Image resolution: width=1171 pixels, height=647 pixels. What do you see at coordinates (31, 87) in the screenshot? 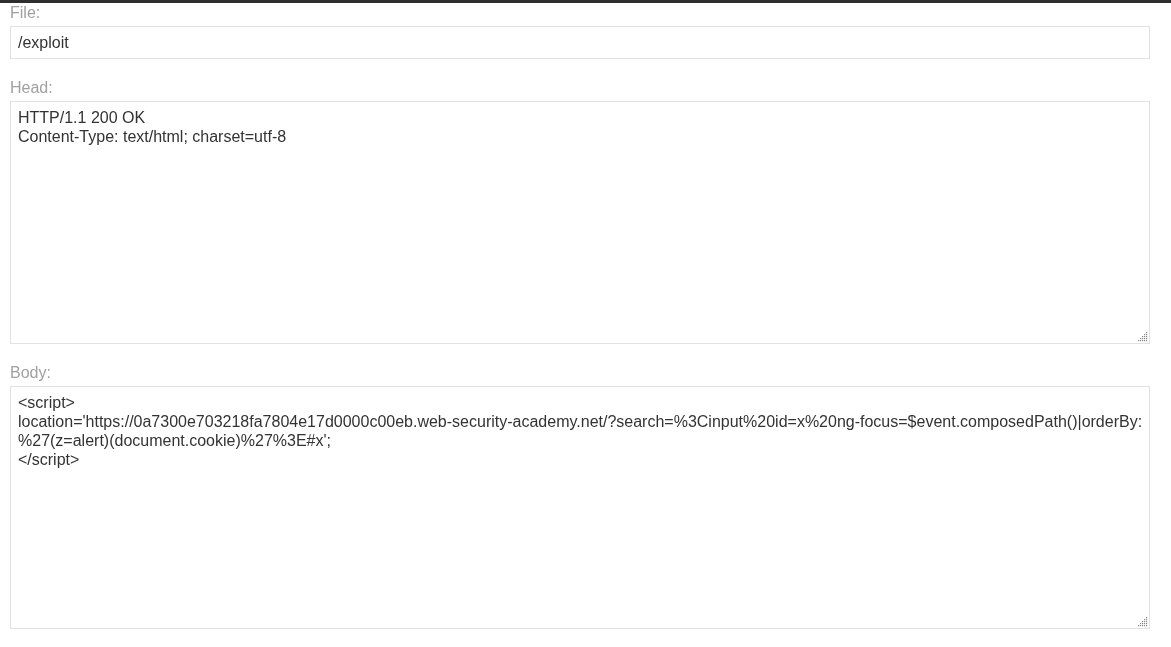
I see `field-label: Head:` at bounding box center [31, 87].